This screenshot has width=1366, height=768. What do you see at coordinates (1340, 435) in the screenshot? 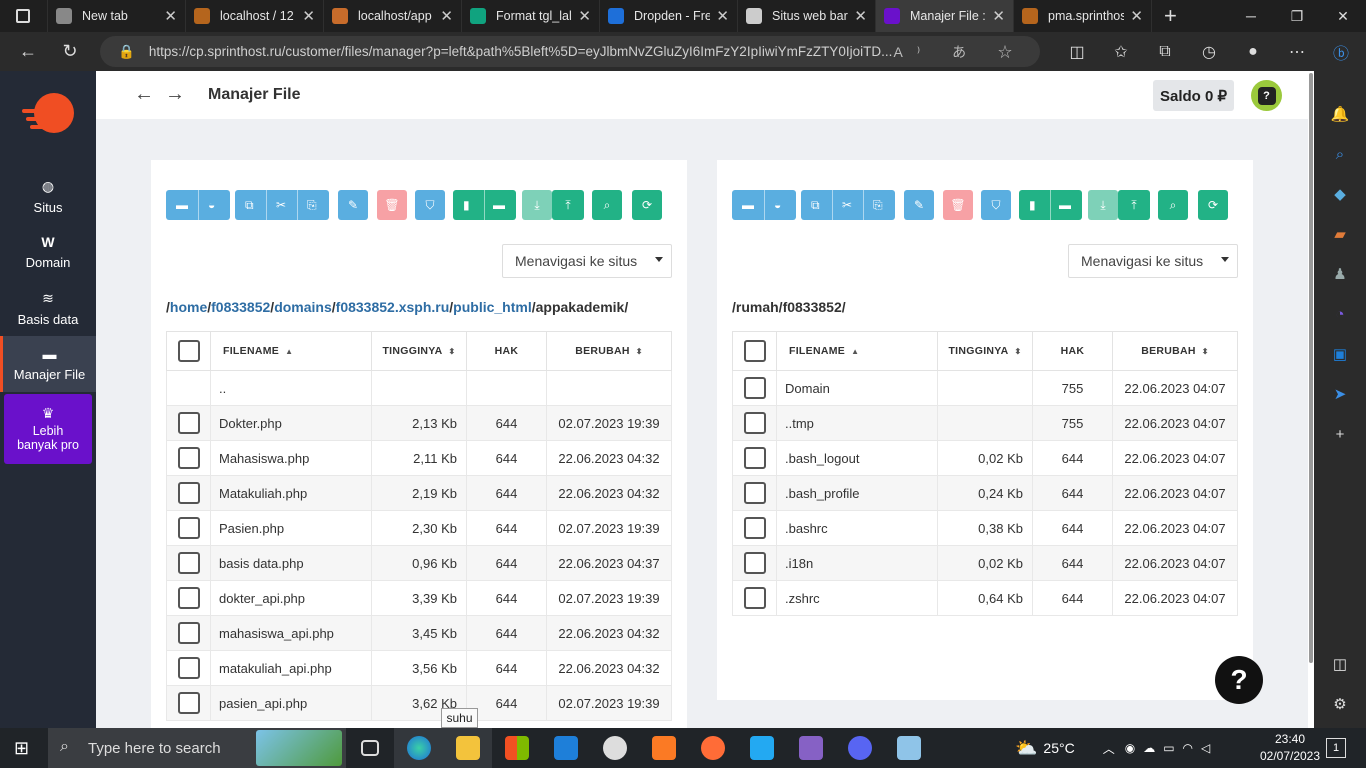
I see `add-icon: +` at bounding box center [1340, 435].